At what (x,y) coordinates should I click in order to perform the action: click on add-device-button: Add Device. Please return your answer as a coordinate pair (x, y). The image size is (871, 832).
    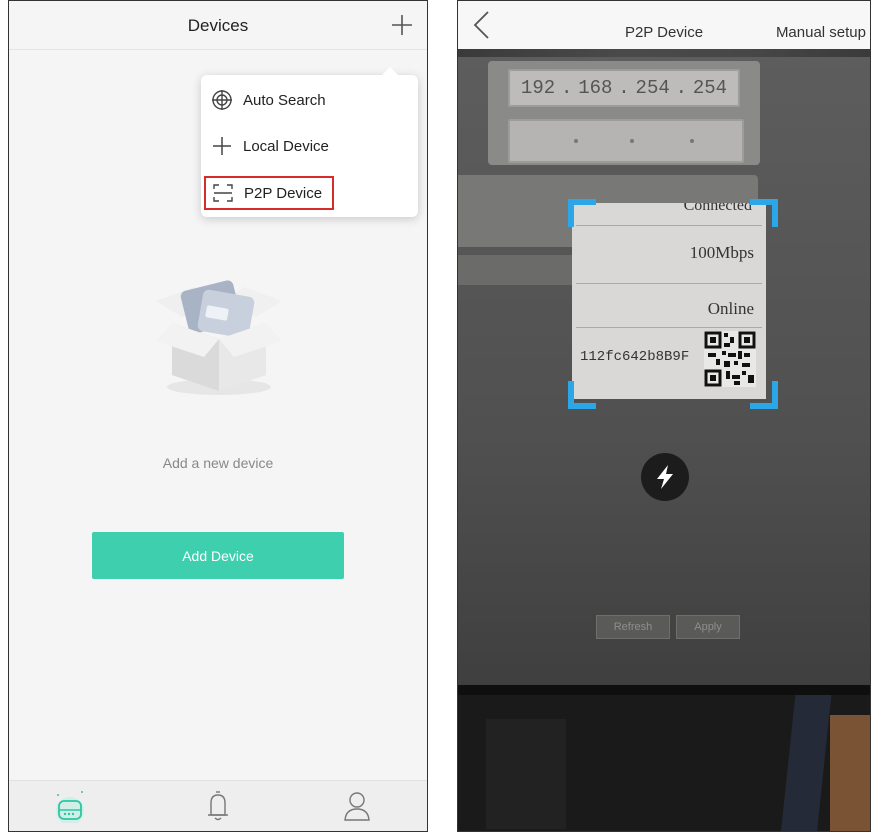
    Looking at the image, I should click on (218, 555).